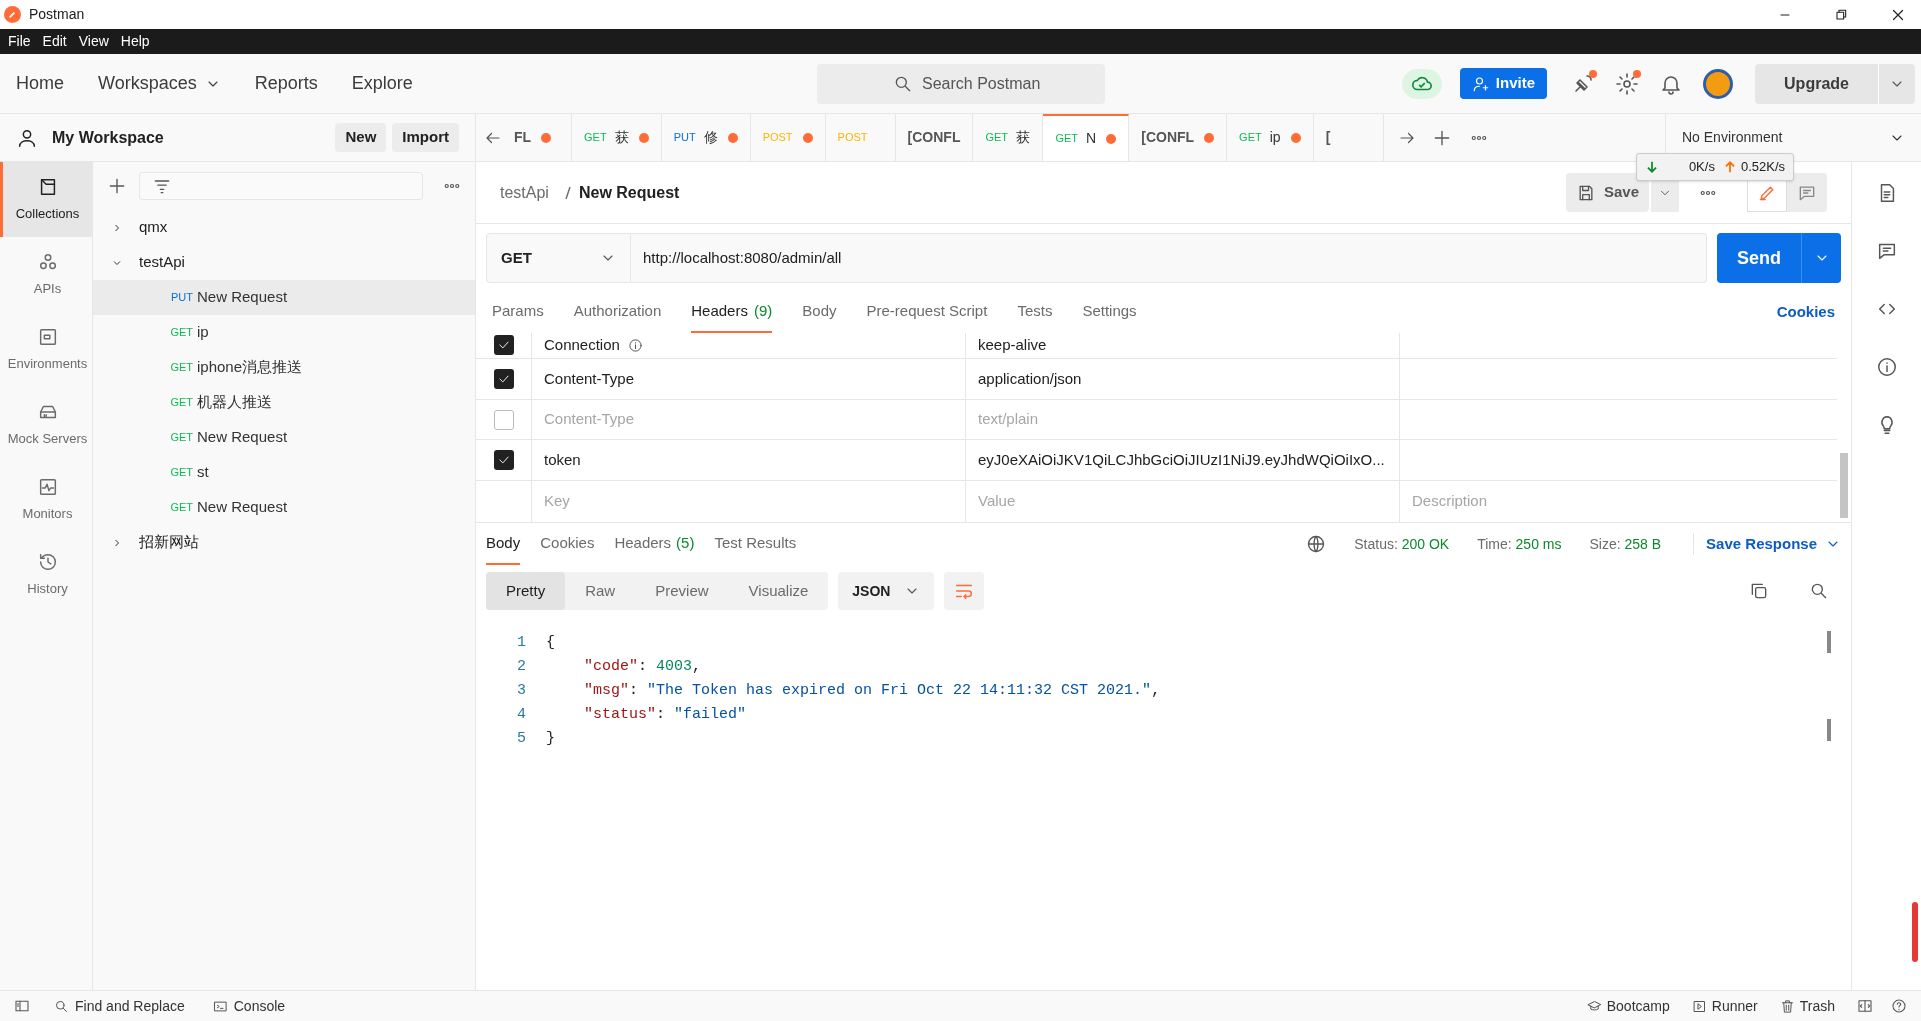  I want to click on request-tab: GET 获, so click(617, 137).